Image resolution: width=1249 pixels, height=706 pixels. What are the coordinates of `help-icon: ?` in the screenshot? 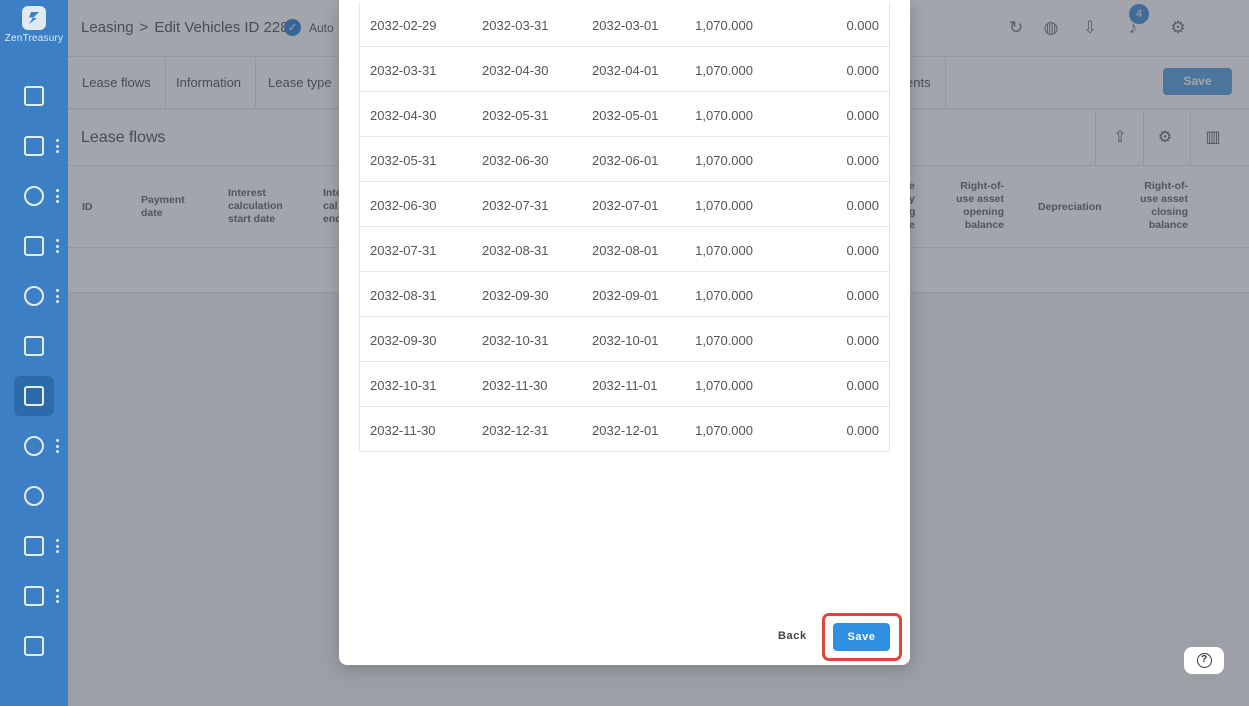 It's located at (1204, 660).